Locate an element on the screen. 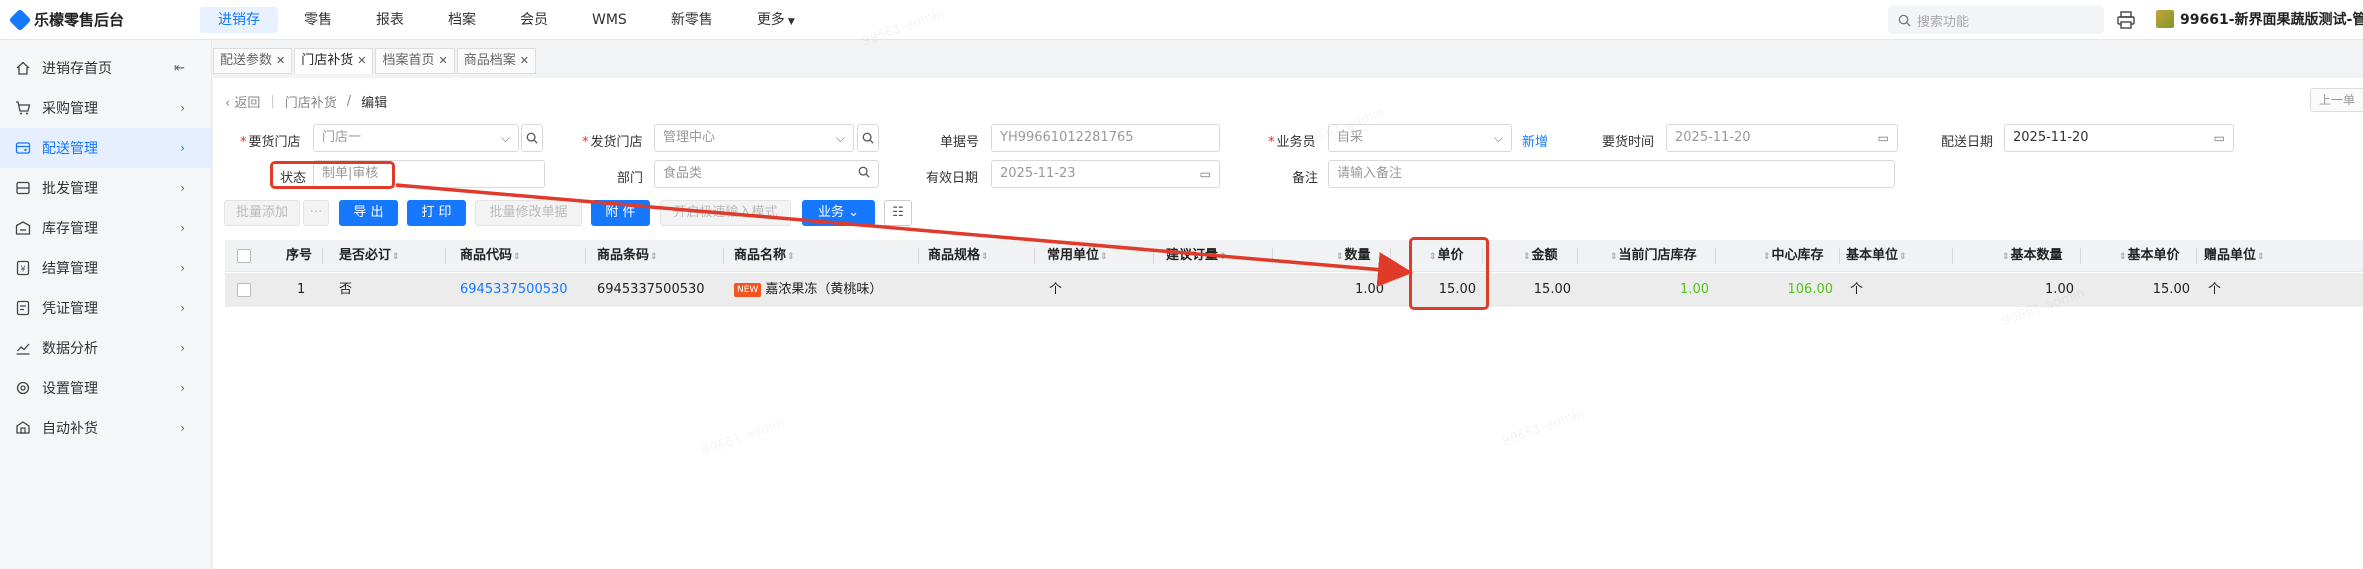 This screenshot has height=569, width=2363. attachment-button: 附 件 is located at coordinates (620, 213).